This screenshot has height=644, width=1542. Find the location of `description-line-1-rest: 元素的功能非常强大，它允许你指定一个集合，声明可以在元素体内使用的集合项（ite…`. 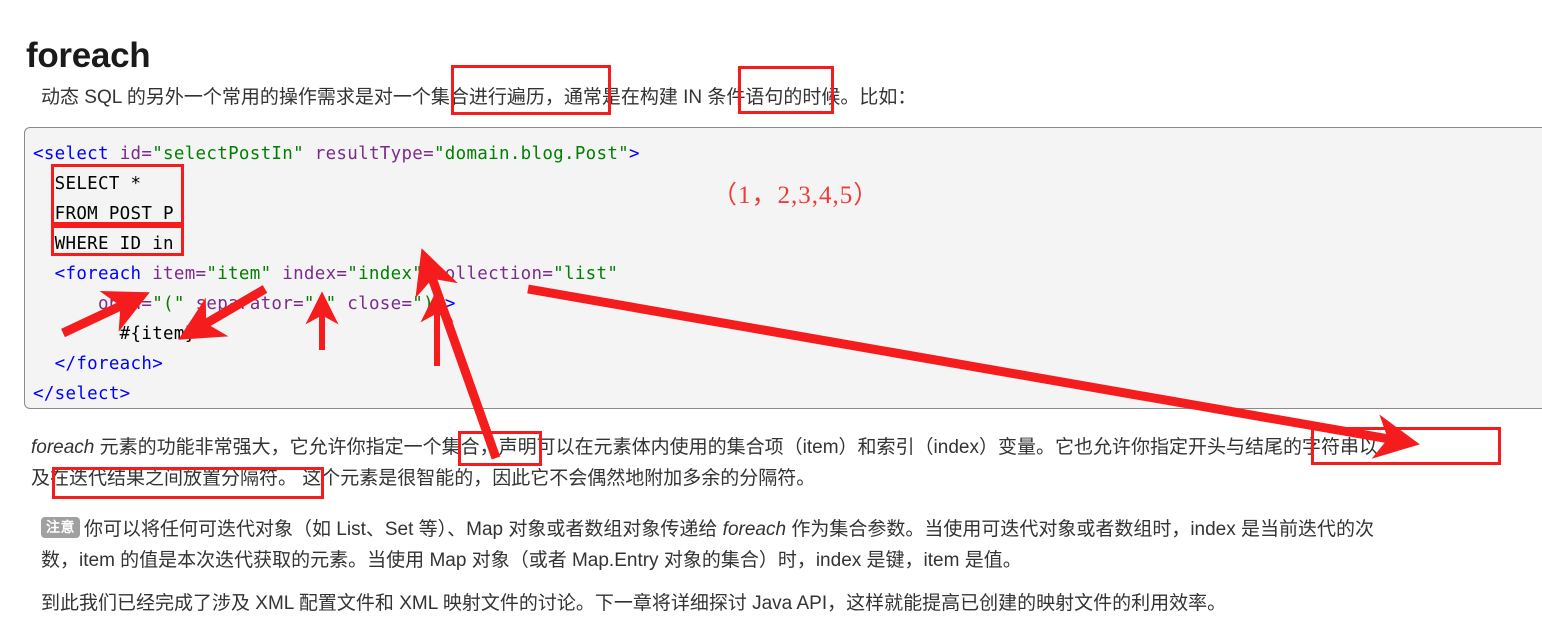

description-line-1-rest: 元素的功能非常强大，它允许你指定一个集合，声明可以在元素体内使用的集合项（ite… is located at coordinates (736, 447).